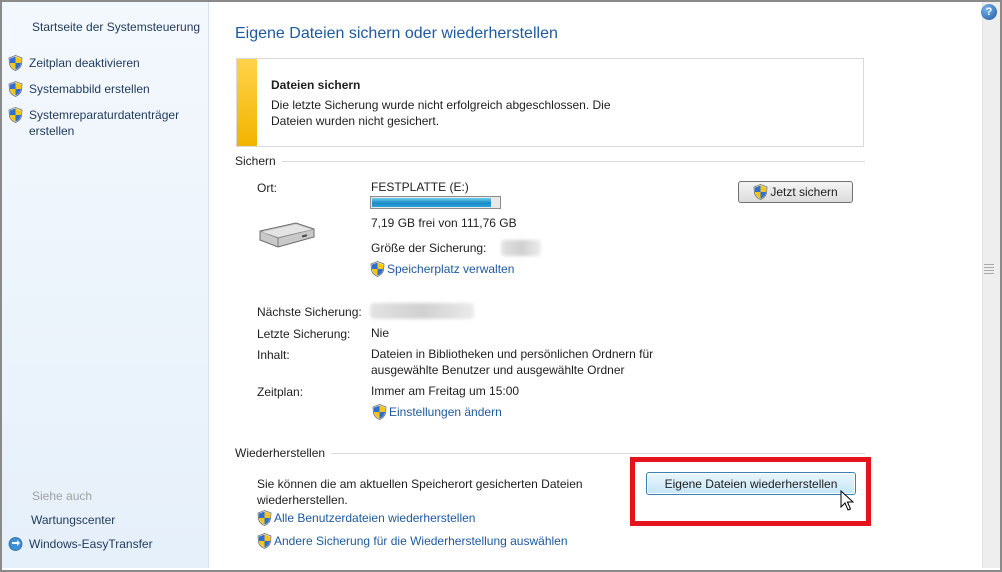  I want to click on manage-space-link: Speicherplatz verwalten, so click(442, 269).